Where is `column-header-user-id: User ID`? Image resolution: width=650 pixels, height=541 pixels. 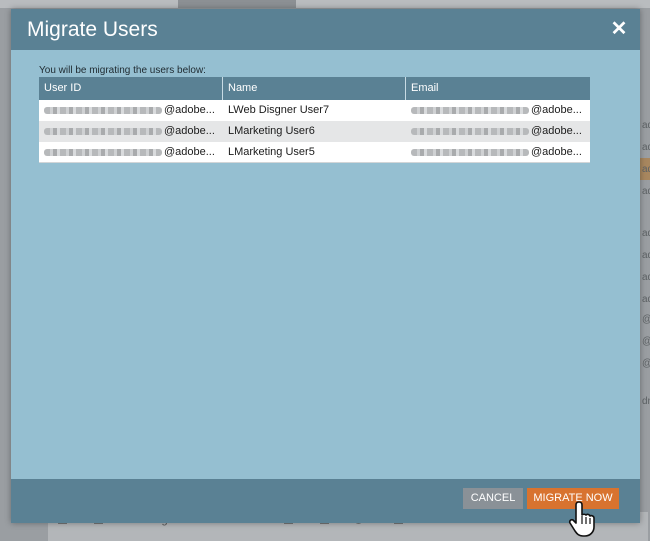
column-header-user-id: User ID is located at coordinates (131, 88).